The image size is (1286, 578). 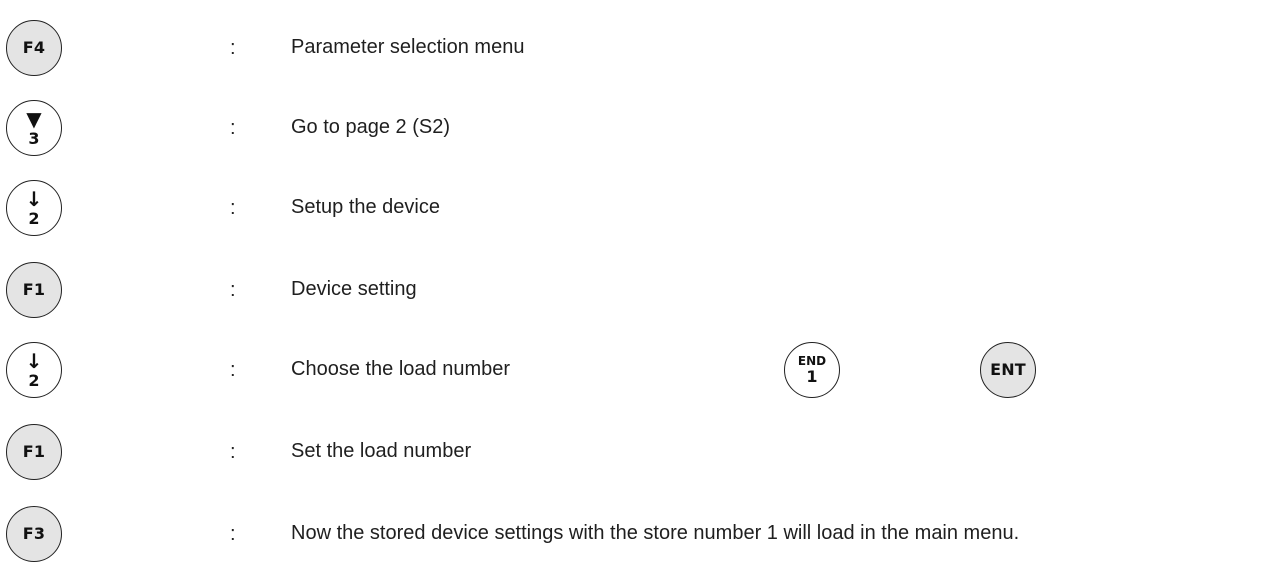 What do you see at coordinates (643, 292) in the screenshot?
I see `step-row-f1: F1 : Device setting` at bounding box center [643, 292].